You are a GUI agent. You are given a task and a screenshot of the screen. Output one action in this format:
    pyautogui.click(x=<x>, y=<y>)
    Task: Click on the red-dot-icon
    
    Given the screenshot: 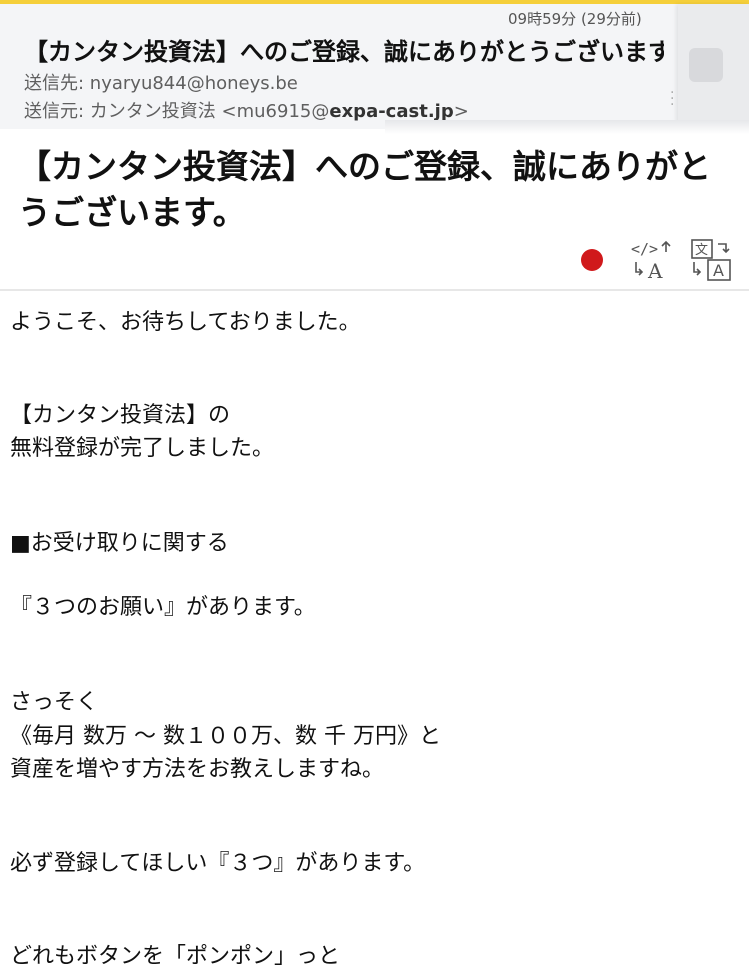 What is the action you would take?
    pyautogui.click(x=592, y=260)
    